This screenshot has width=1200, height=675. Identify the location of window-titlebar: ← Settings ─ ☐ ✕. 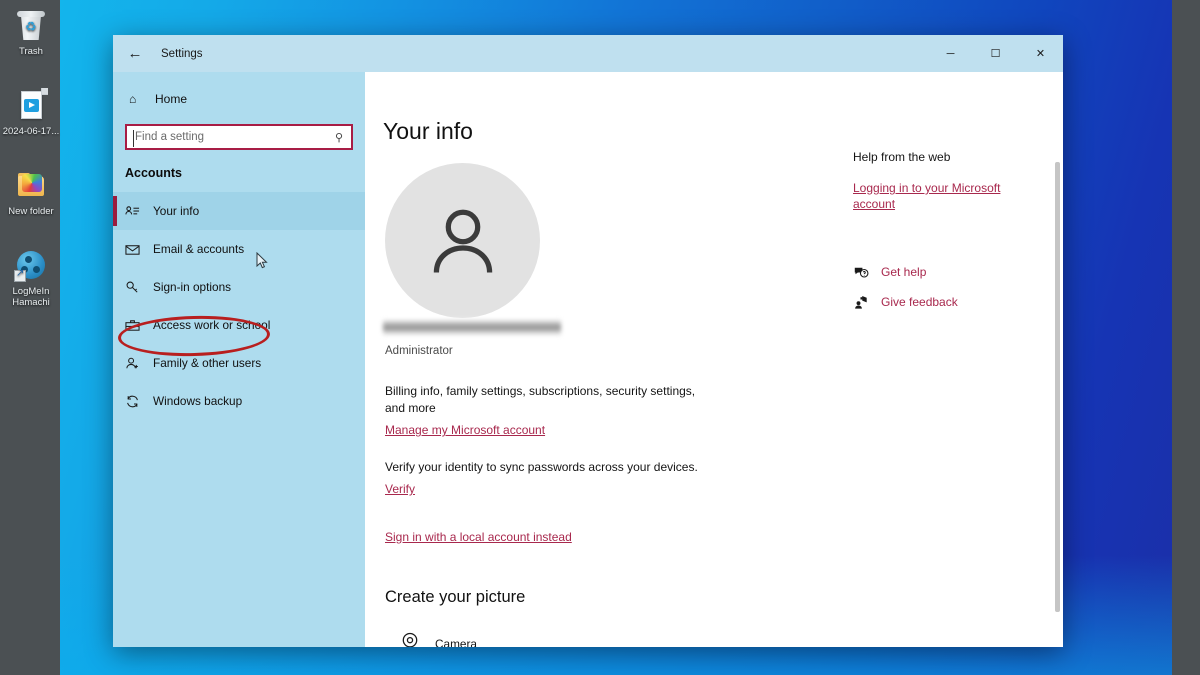
(588, 53).